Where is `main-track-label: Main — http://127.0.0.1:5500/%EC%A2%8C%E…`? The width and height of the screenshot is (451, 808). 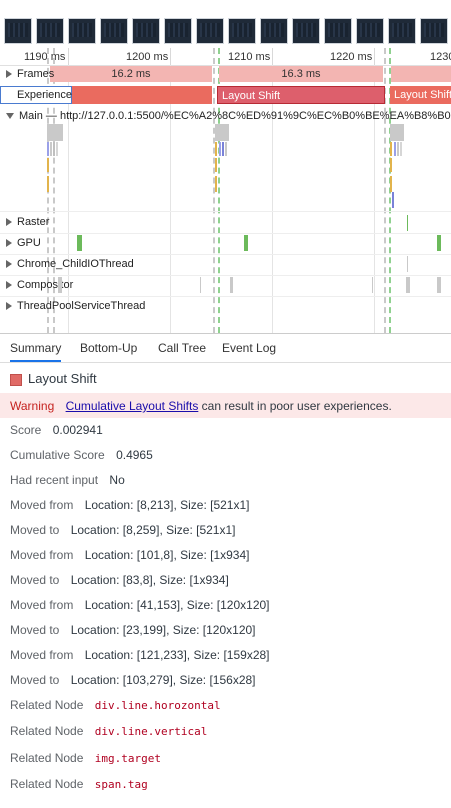 main-track-label: Main — http://127.0.0.1:5500/%EC%A2%8C%E… is located at coordinates (228, 116).